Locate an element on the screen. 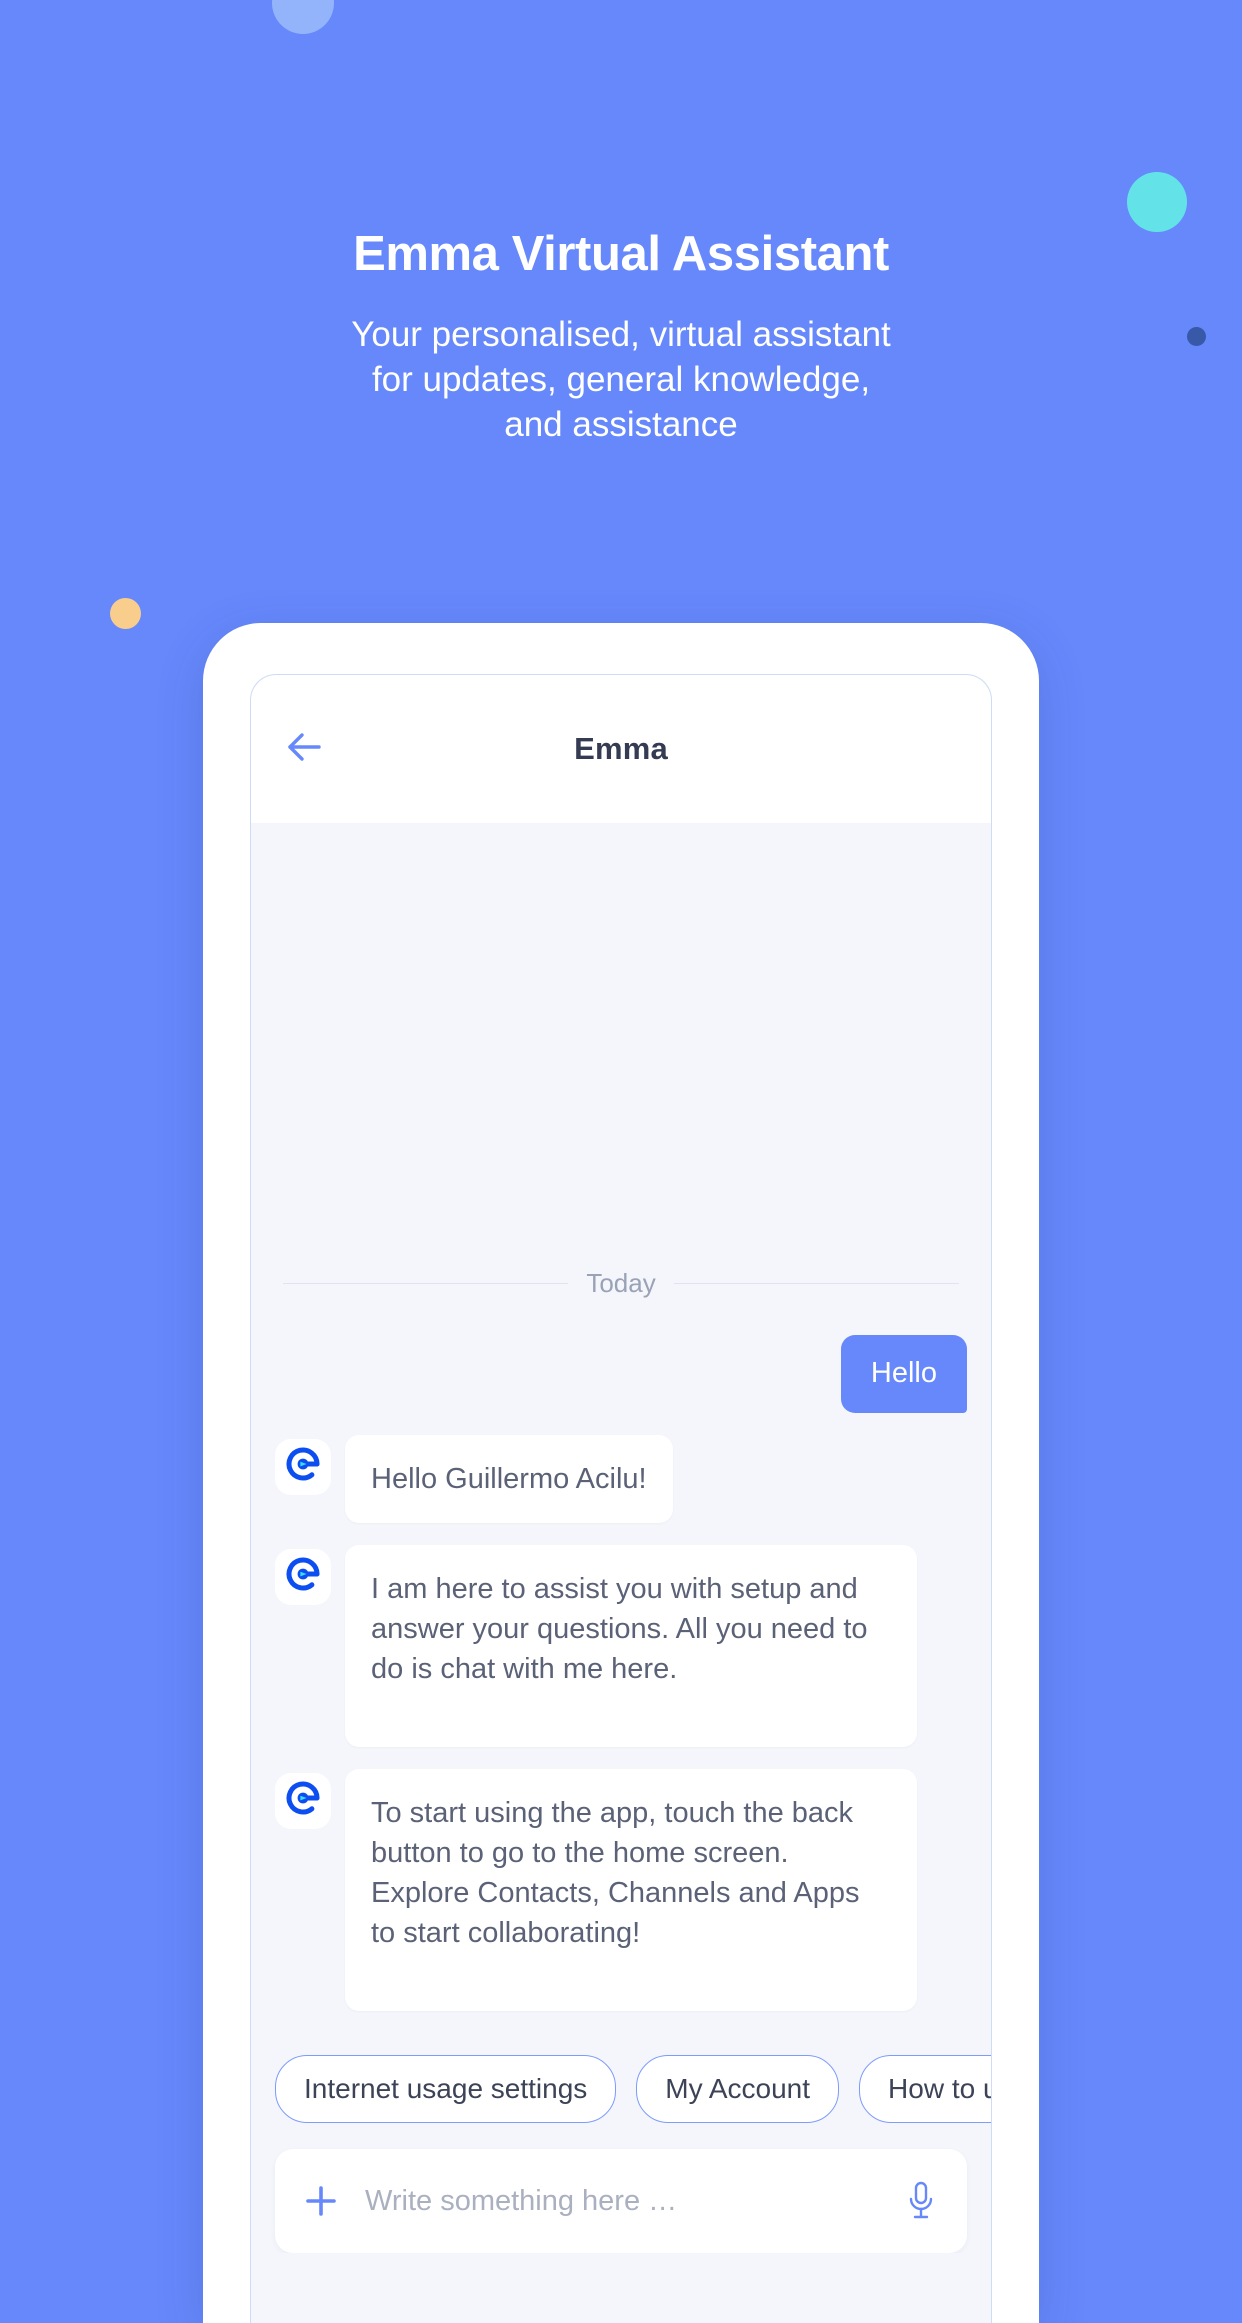 The width and height of the screenshot is (1242, 2323). divider-rule-left is located at coordinates (426, 1284).